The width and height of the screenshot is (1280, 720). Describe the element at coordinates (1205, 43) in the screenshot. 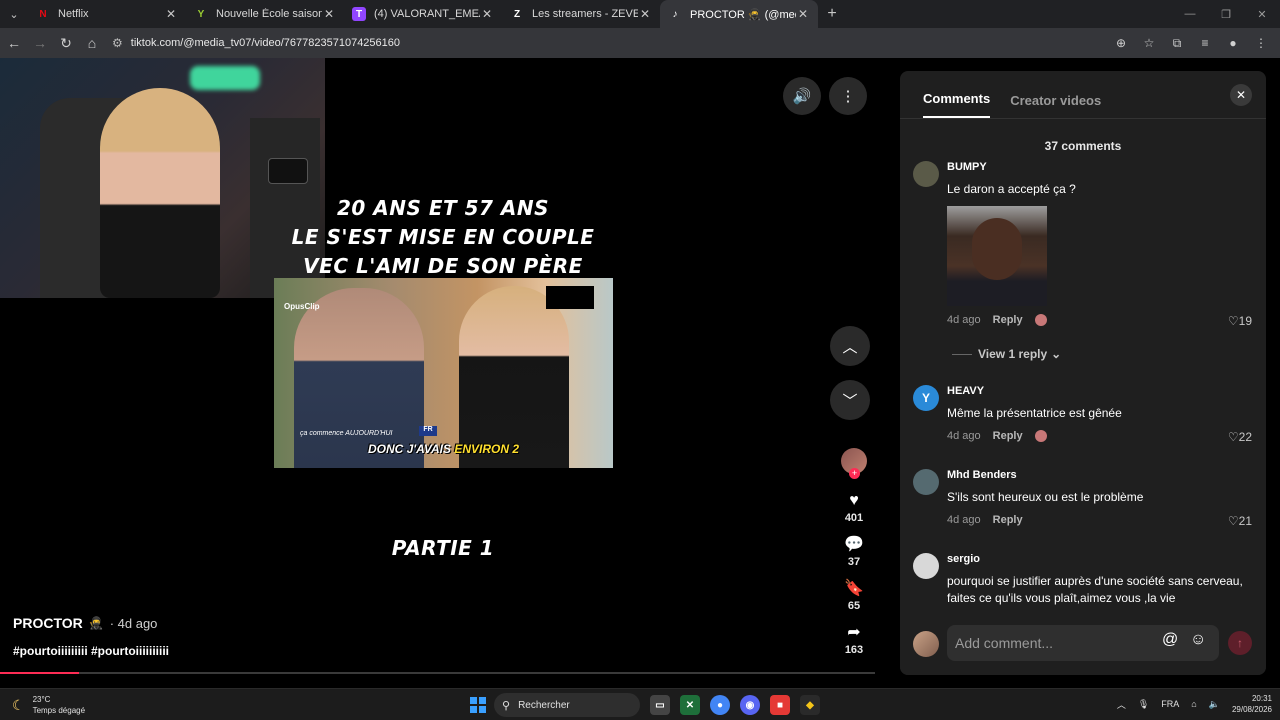

I see `media-icon: ≡` at that location.